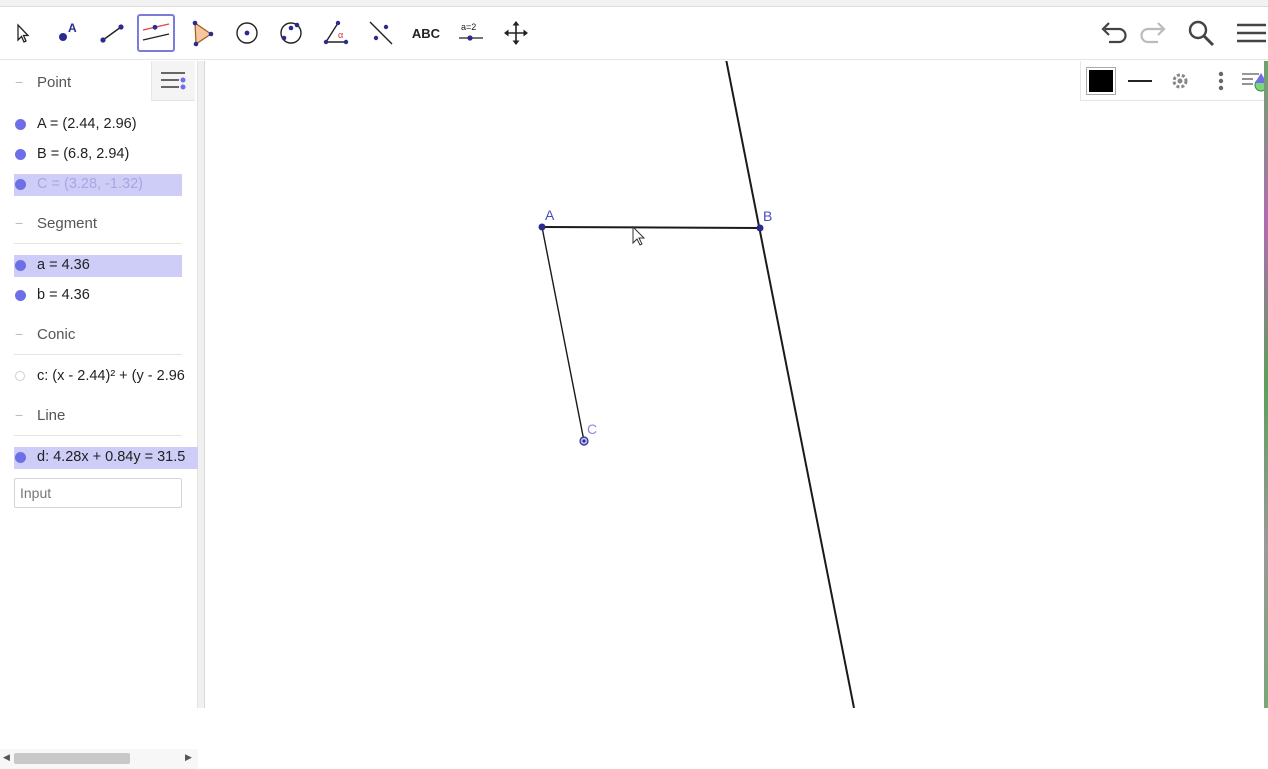  Describe the element at coordinates (563, 334) in the screenshot. I see `segment-b` at that location.